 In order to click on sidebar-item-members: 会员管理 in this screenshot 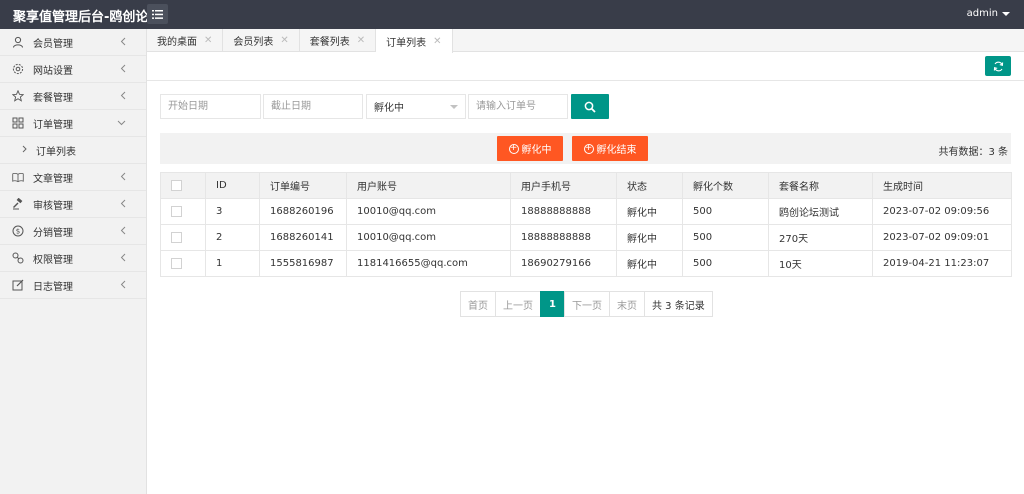, I will do `click(73, 42)`.